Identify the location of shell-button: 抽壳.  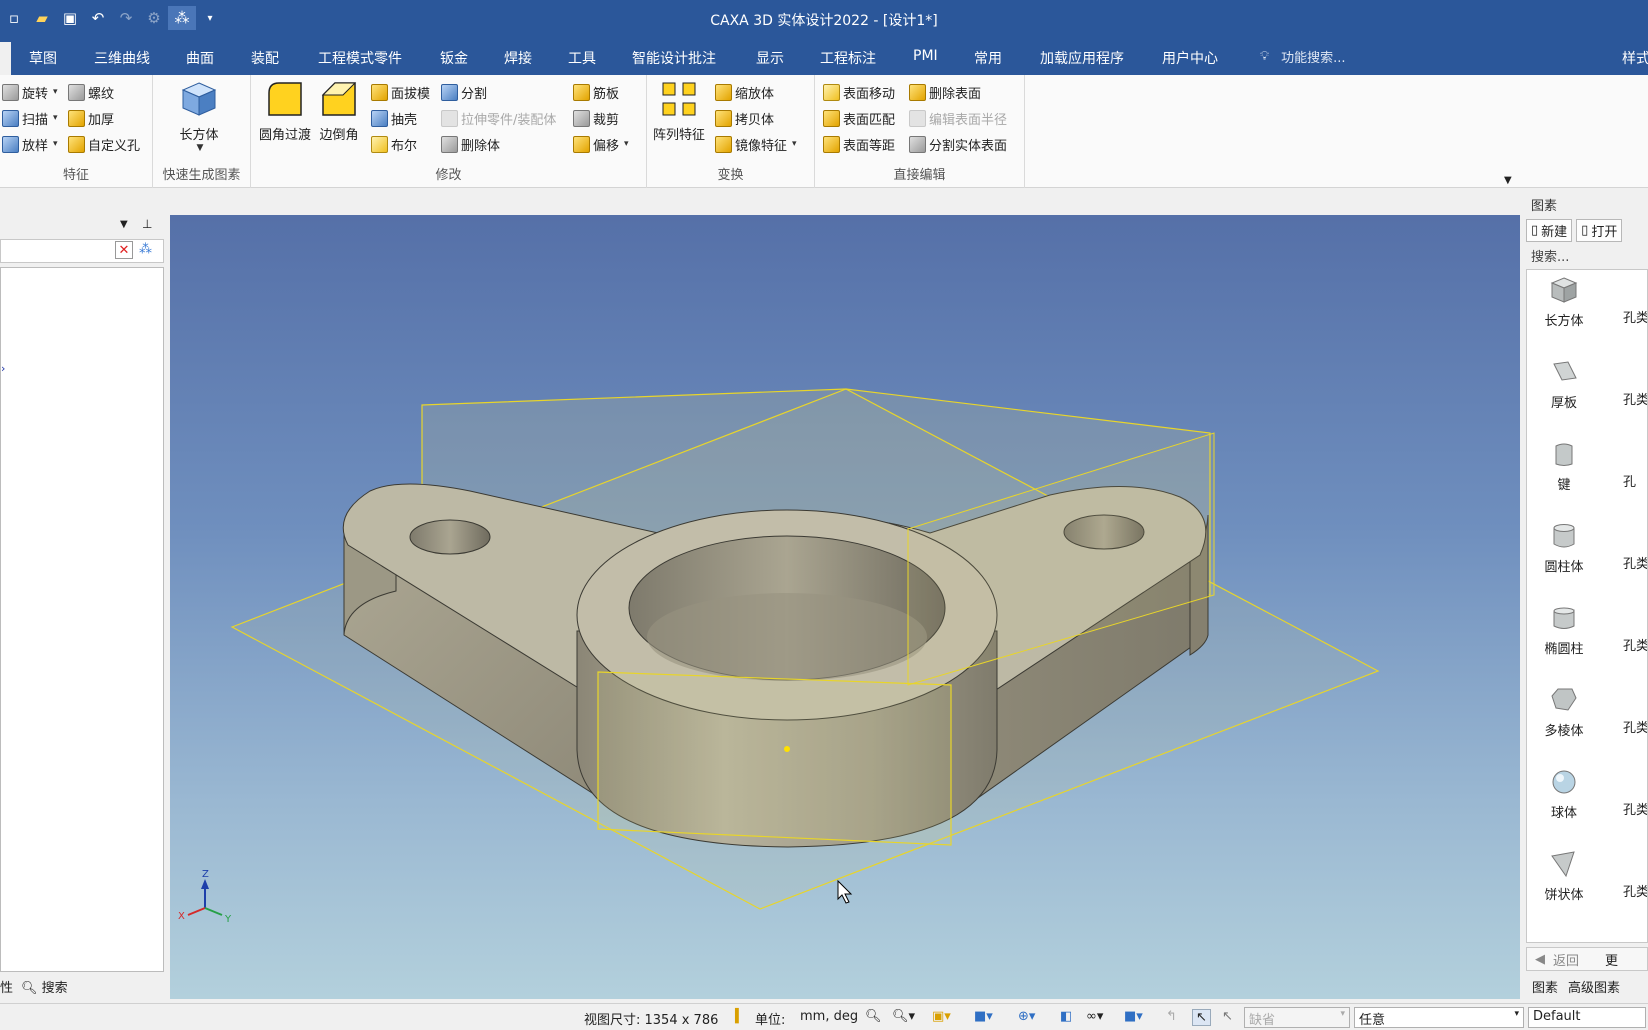
(394, 118).